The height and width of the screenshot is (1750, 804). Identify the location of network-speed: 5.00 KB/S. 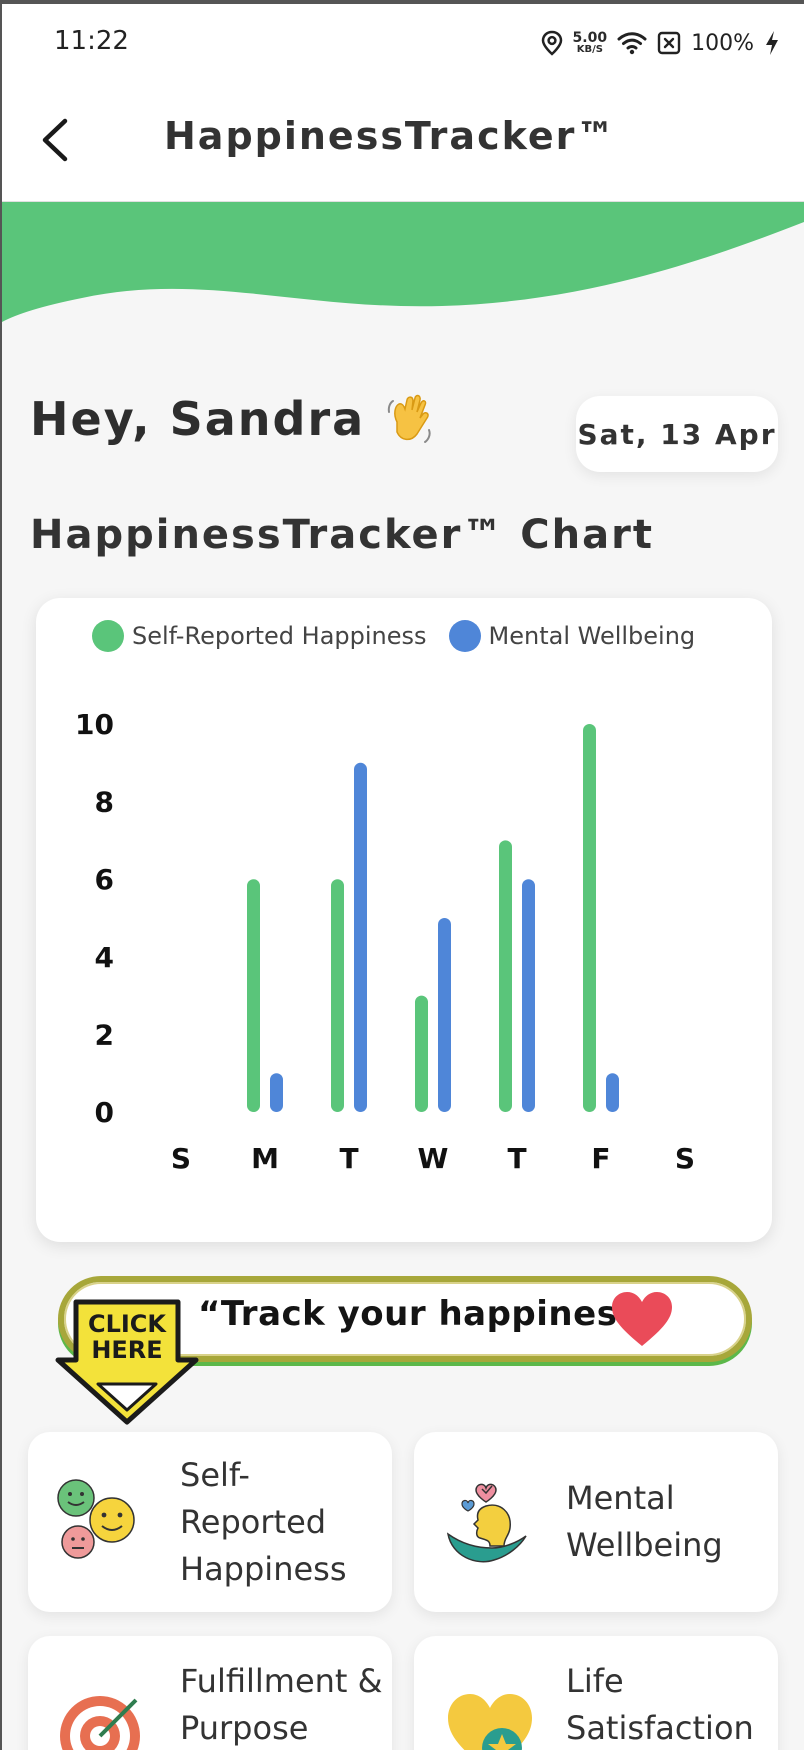
(590, 43).